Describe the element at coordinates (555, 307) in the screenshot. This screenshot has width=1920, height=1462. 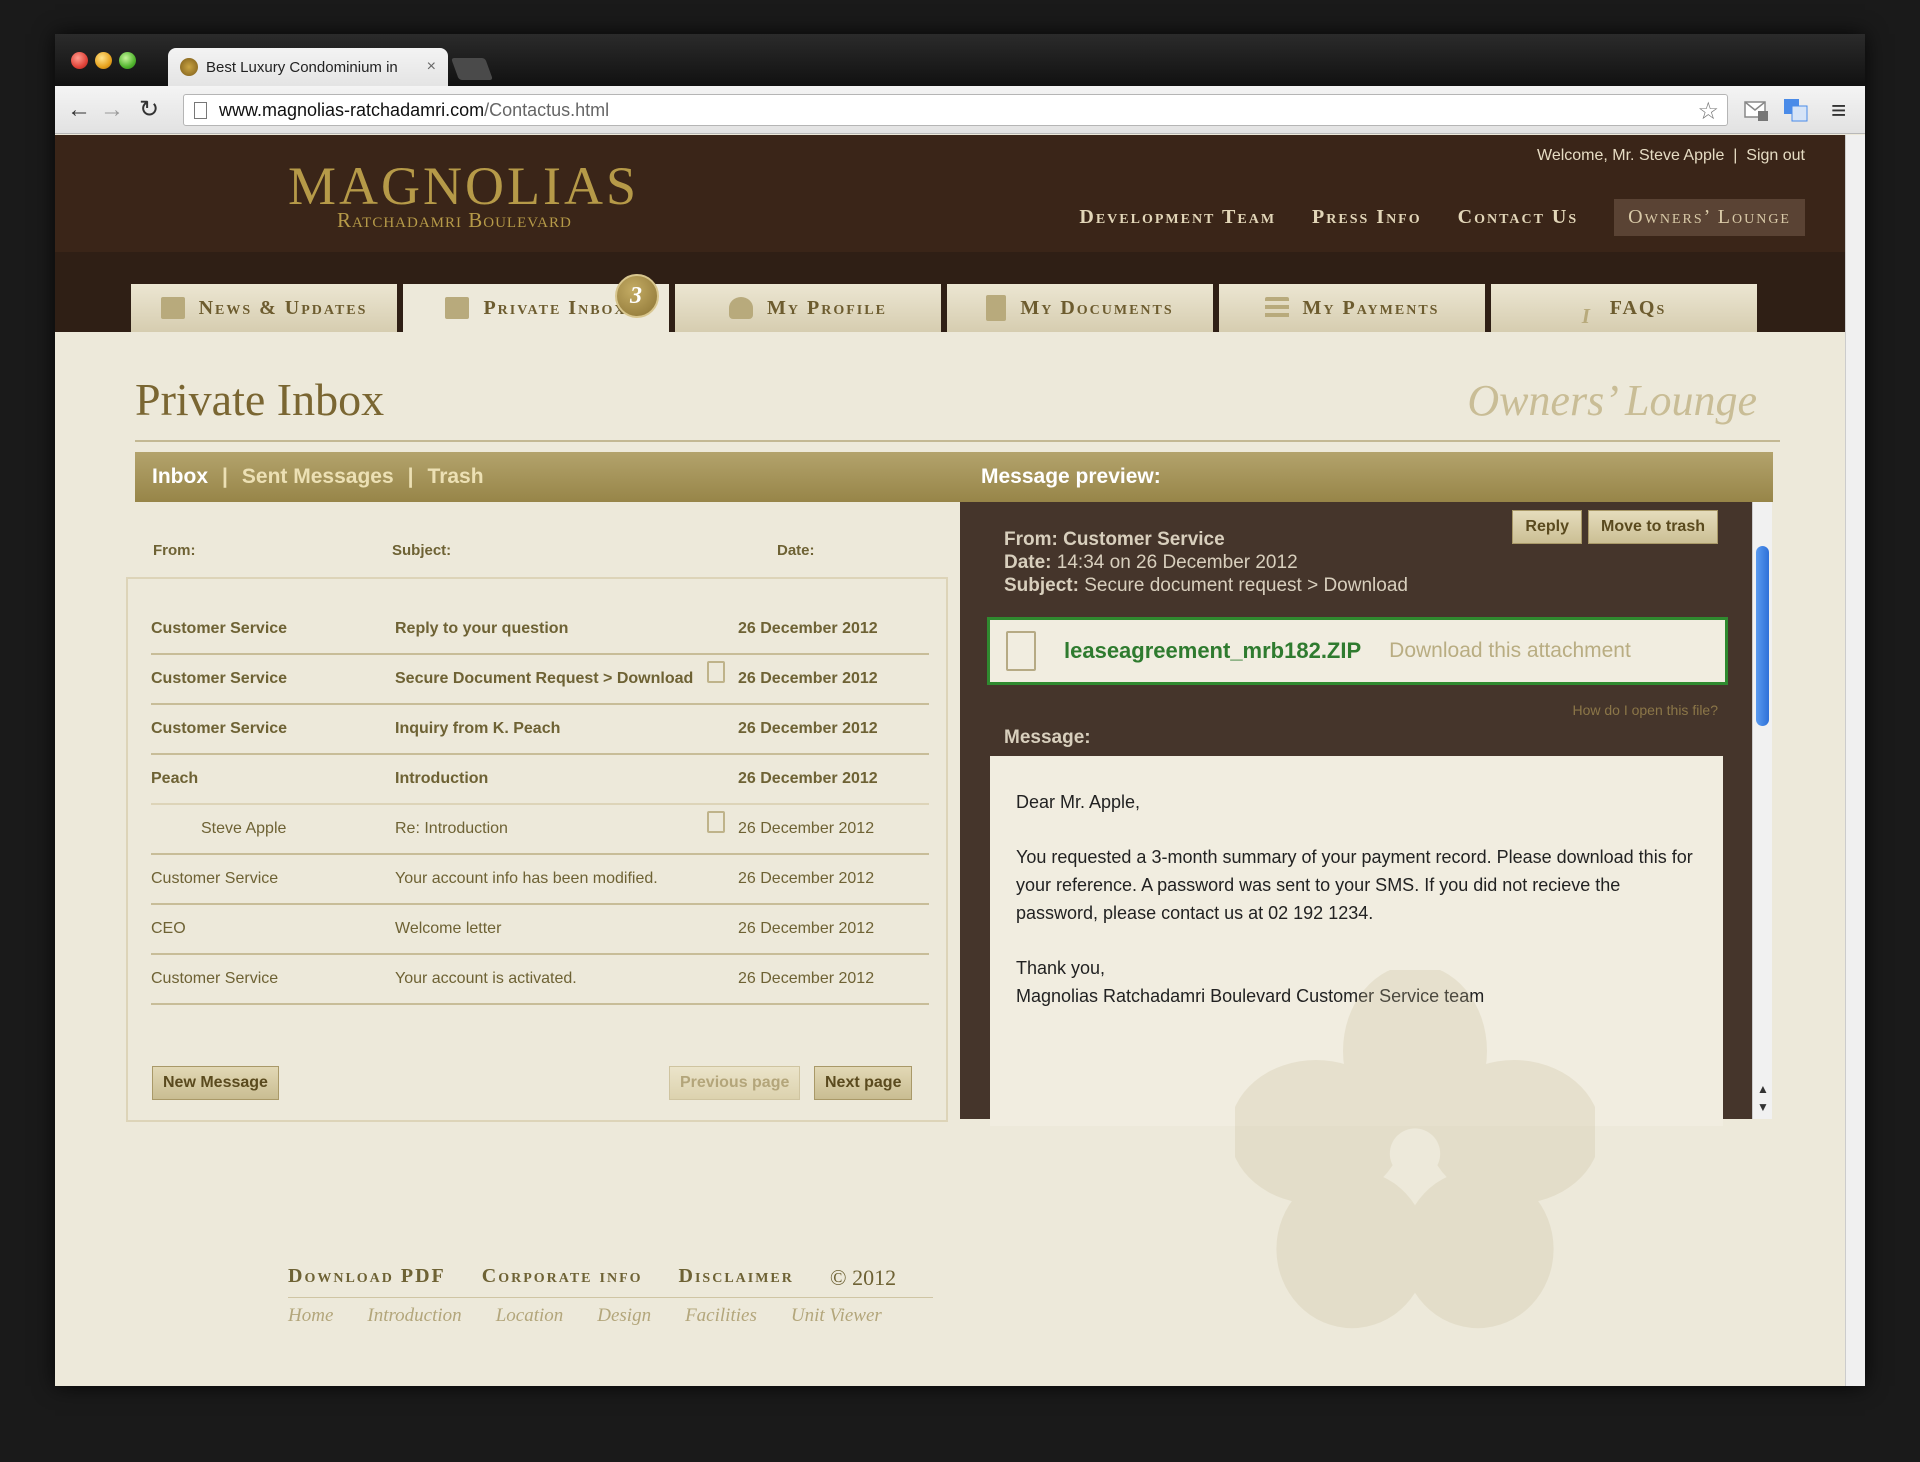
I see `tab-label: Private Inbox` at that location.